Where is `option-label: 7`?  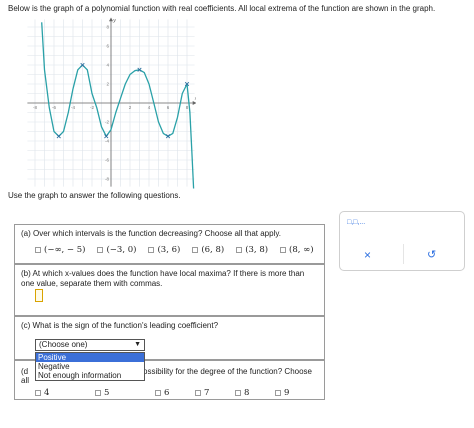
option-label: 7 is located at coordinates (207, 393).